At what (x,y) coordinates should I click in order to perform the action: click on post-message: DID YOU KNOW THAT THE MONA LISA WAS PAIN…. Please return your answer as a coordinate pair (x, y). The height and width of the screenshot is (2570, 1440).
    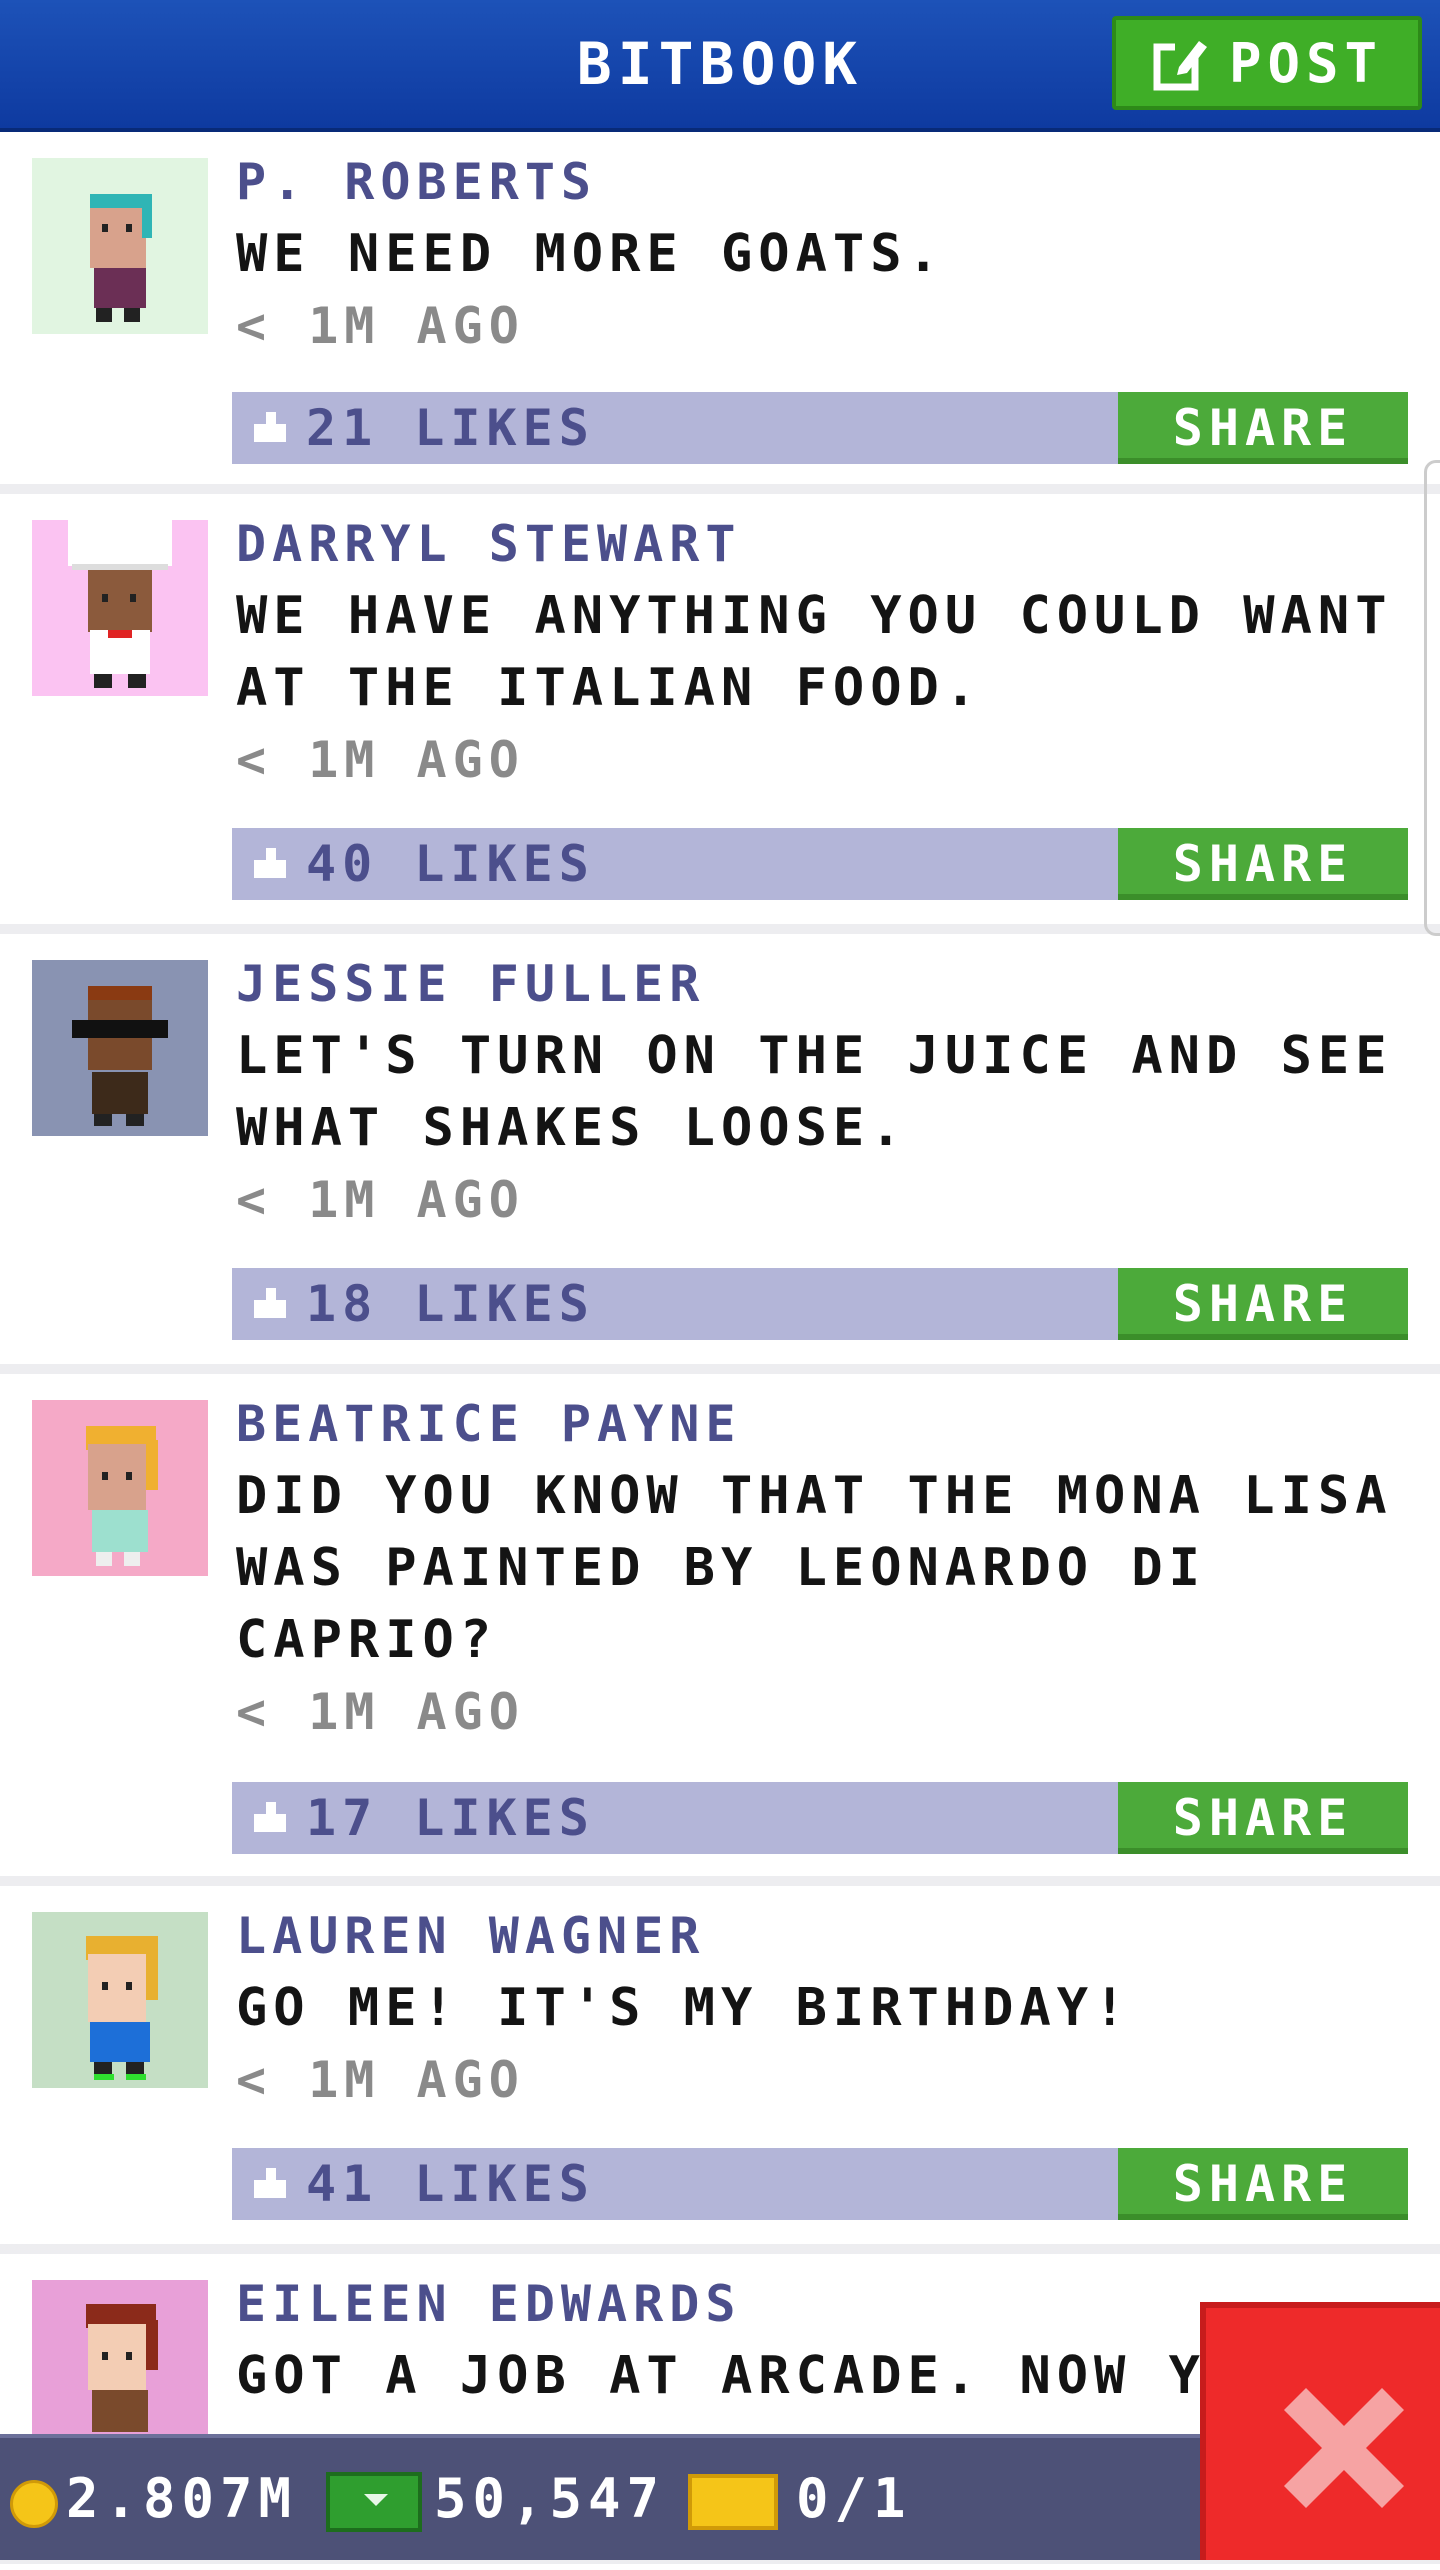
    Looking at the image, I should click on (814, 1568).